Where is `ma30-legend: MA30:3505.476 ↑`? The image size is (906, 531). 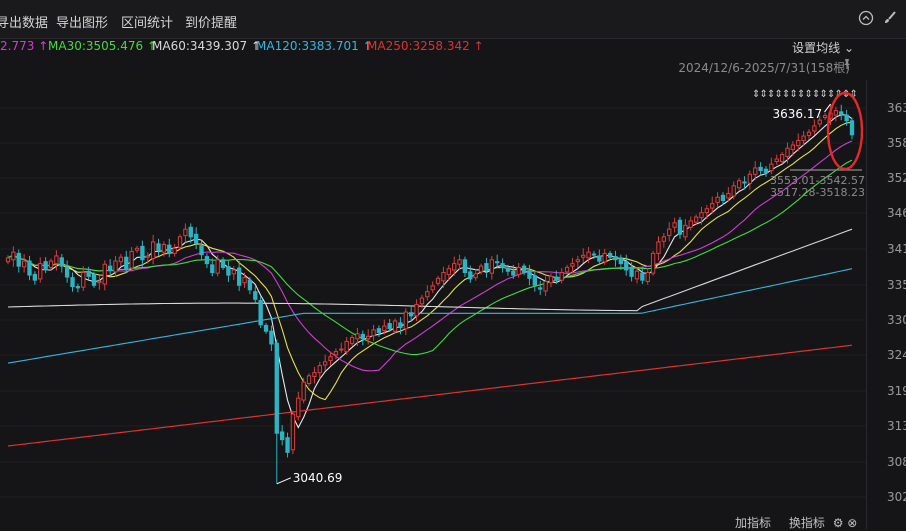
ma30-legend: MA30:3505.476 ↑ is located at coordinates (103, 46).